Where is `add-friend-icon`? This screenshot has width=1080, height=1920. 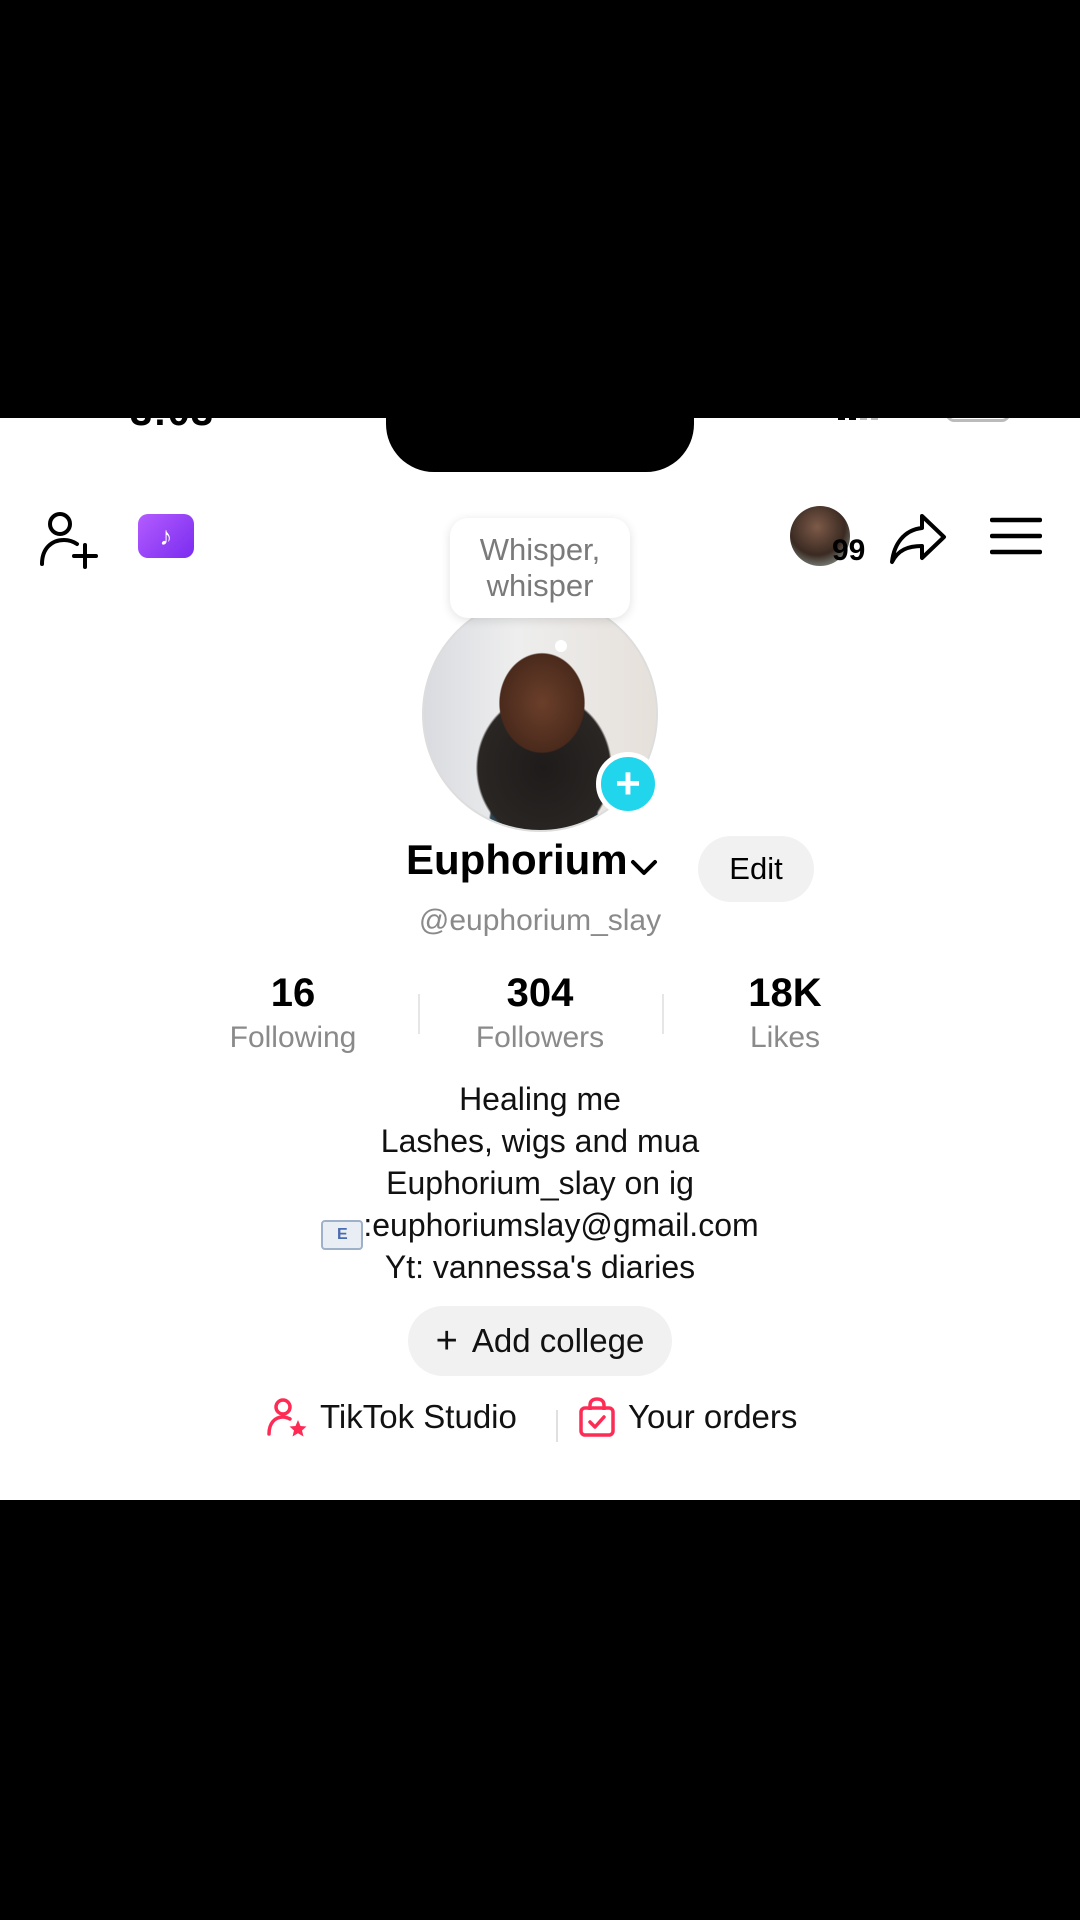 add-friend-icon is located at coordinates (69, 540).